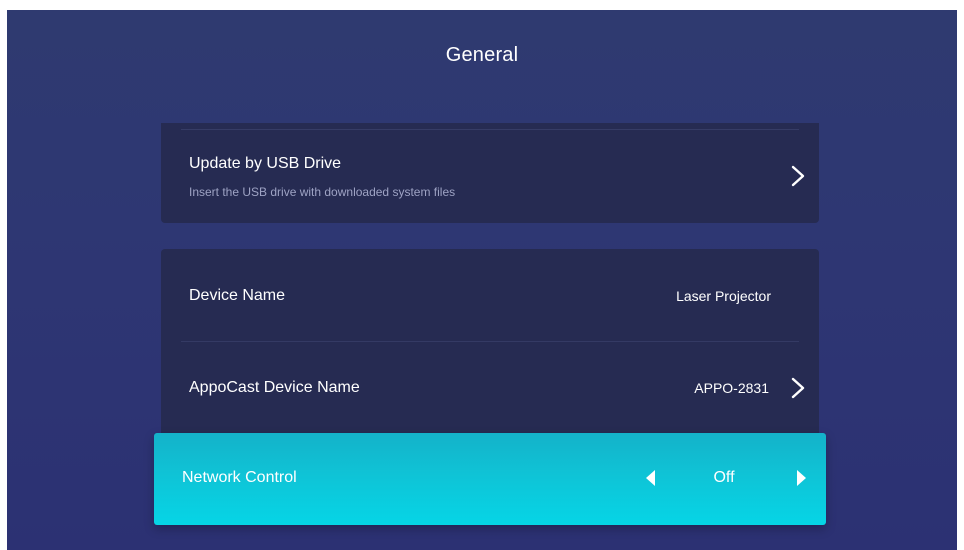  What do you see at coordinates (651, 478) in the screenshot?
I see `triangle-left-icon` at bounding box center [651, 478].